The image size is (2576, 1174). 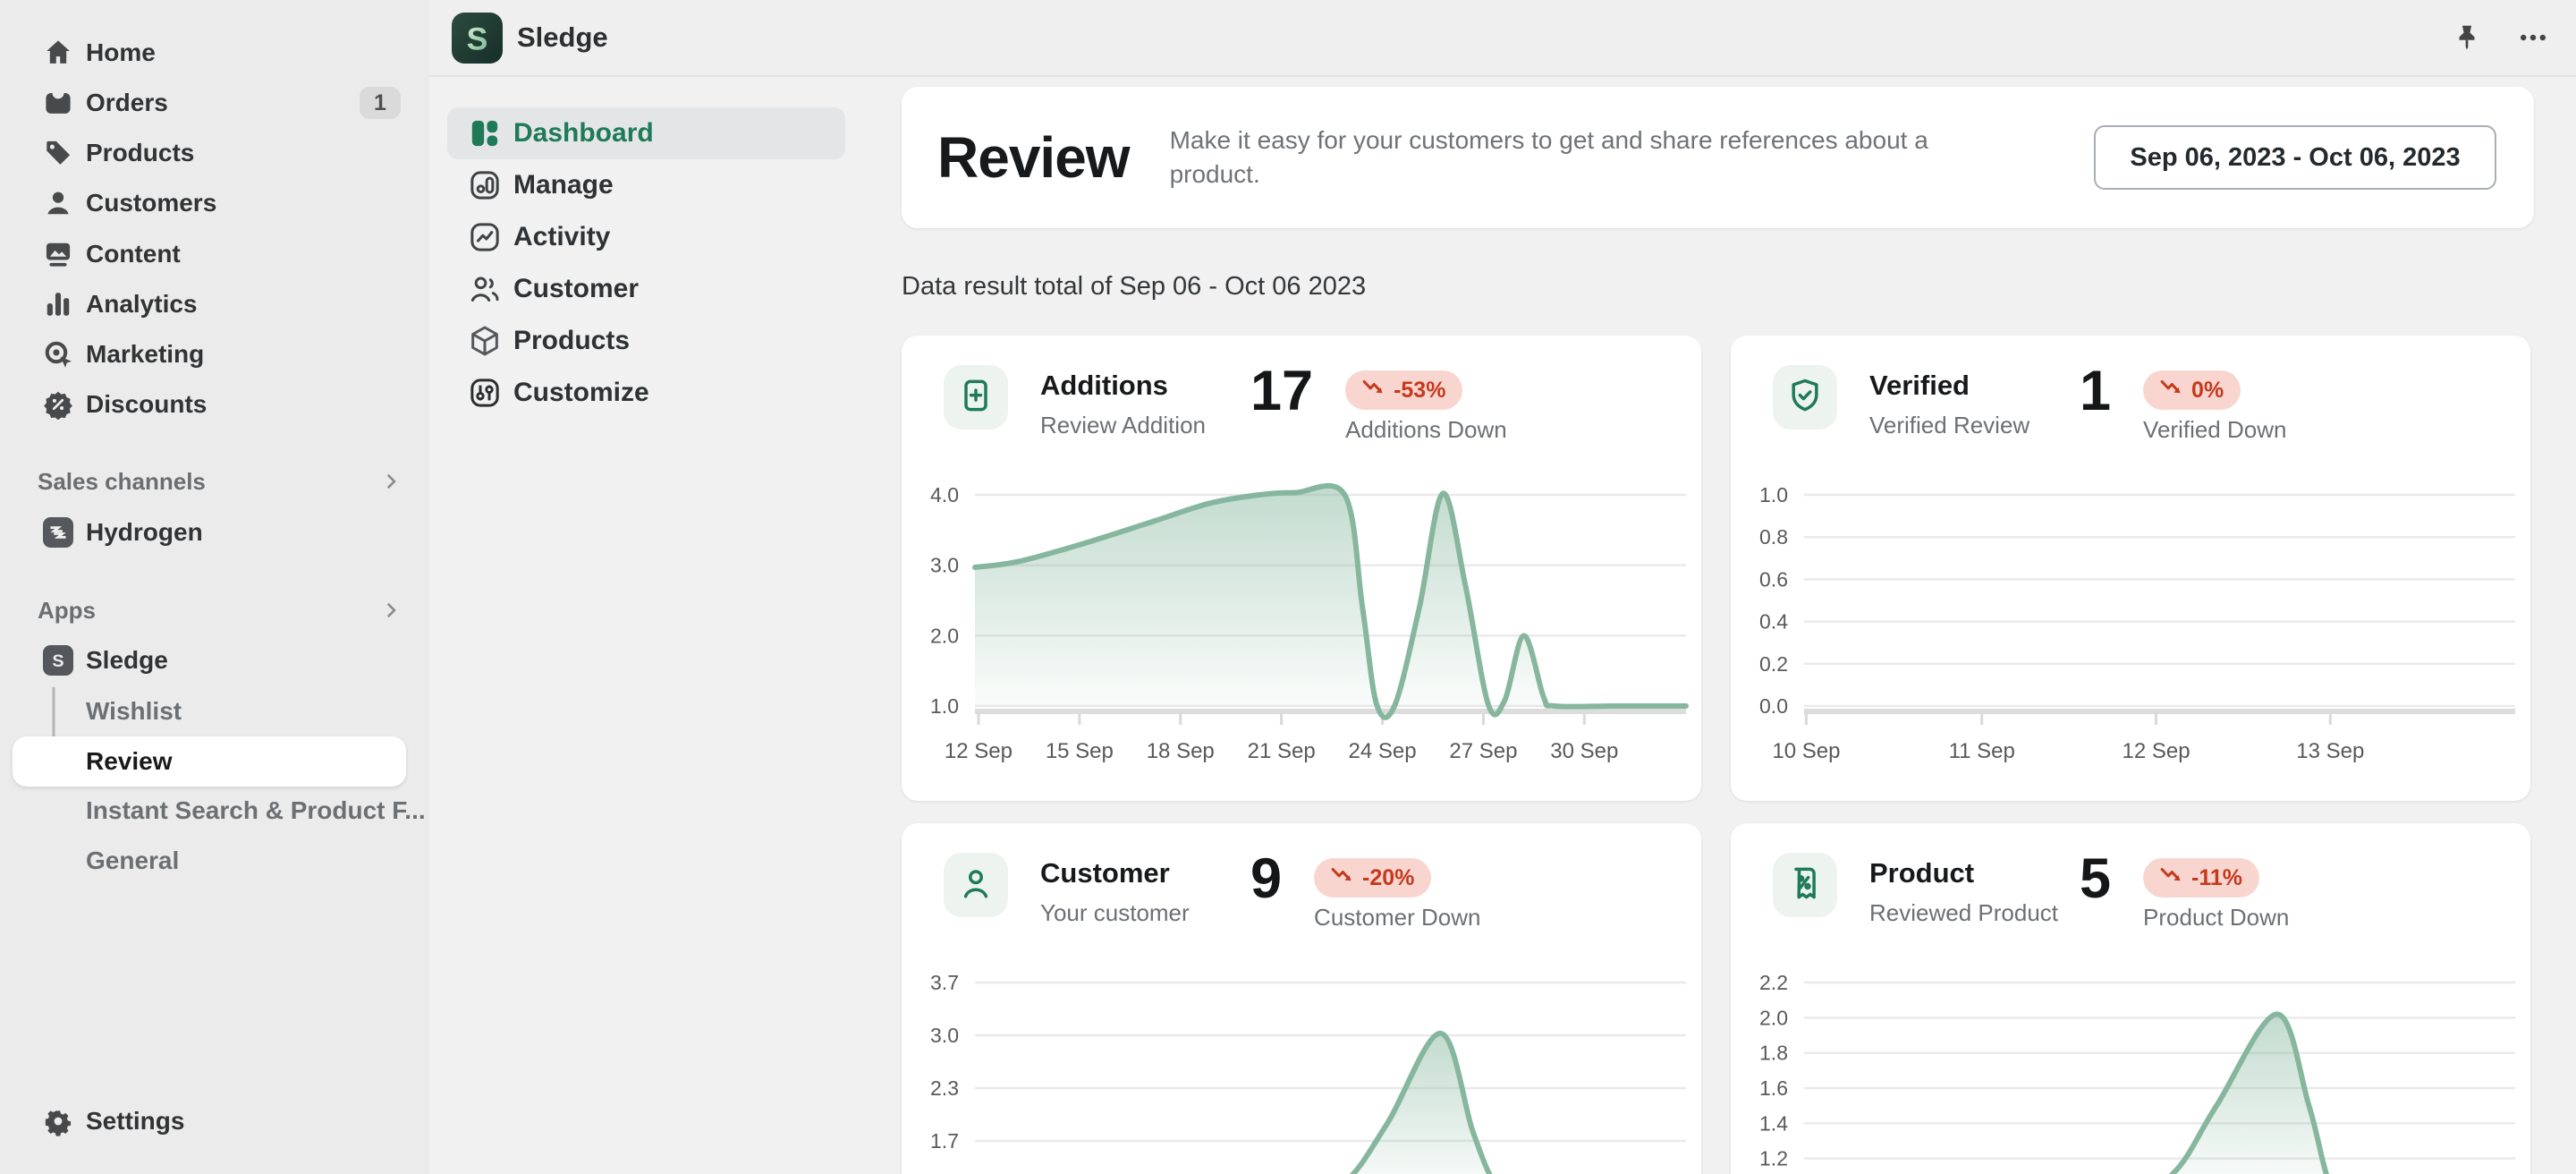 What do you see at coordinates (1963, 912) in the screenshot?
I see `metric-subtitle: Reviewed Product` at bounding box center [1963, 912].